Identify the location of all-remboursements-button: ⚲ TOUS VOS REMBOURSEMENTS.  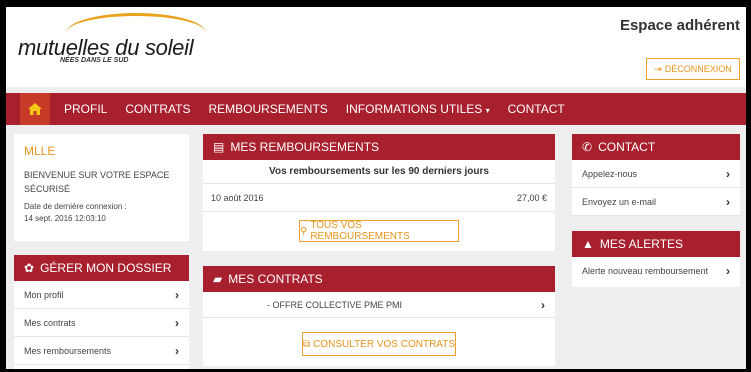
(379, 231).